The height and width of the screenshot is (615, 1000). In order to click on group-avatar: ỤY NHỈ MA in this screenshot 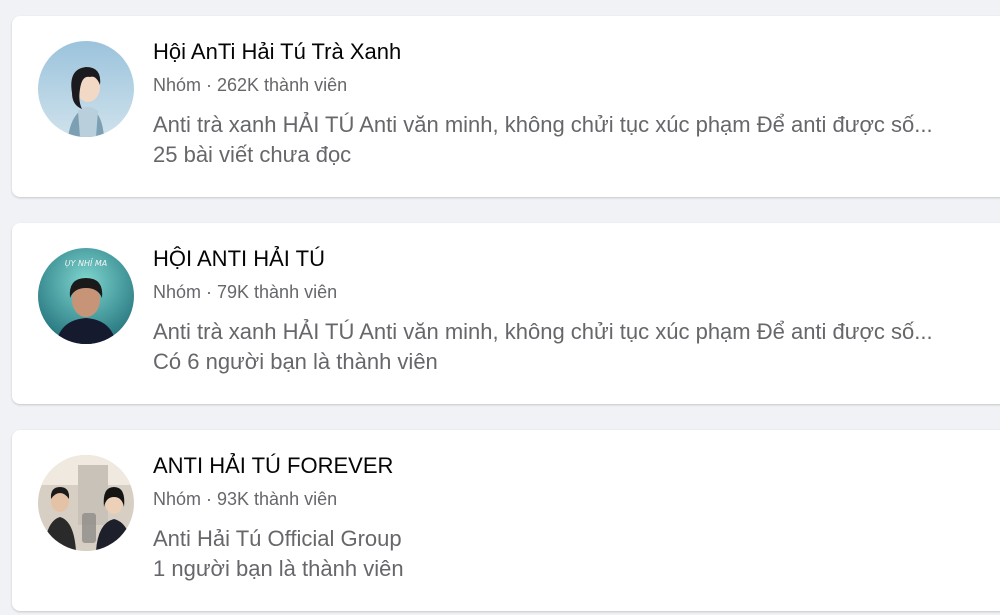, I will do `click(86, 296)`.